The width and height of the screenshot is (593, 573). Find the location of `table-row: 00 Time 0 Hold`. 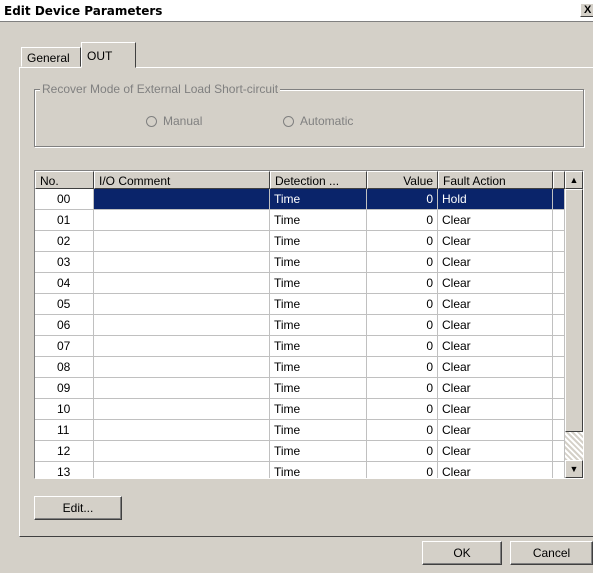

table-row: 00 Time 0 Hold is located at coordinates (300, 199).